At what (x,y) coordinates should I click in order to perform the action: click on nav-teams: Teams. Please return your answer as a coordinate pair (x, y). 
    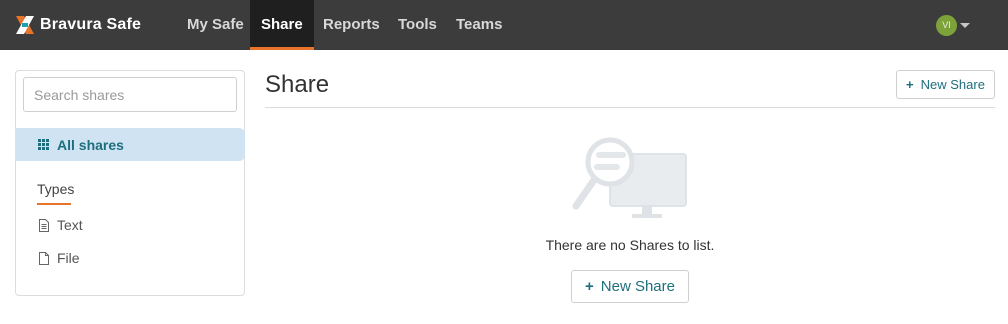
    Looking at the image, I should click on (479, 25).